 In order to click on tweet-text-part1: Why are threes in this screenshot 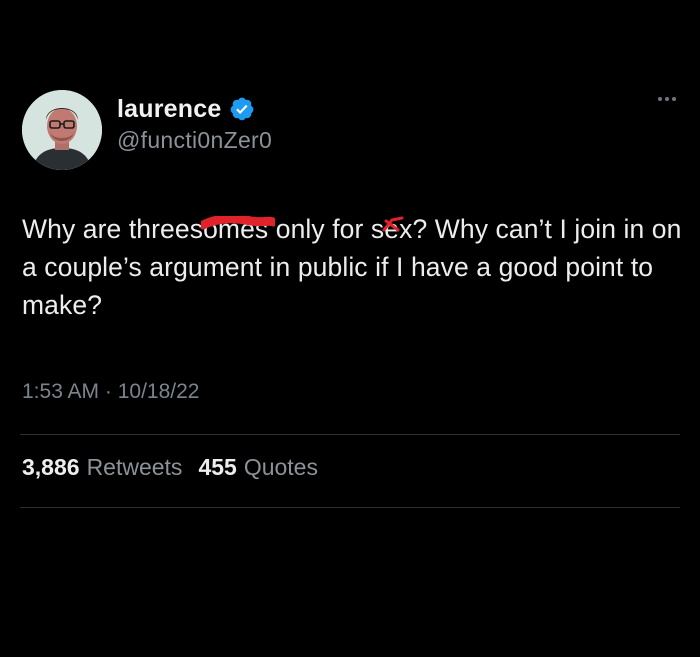, I will do `click(113, 229)`.